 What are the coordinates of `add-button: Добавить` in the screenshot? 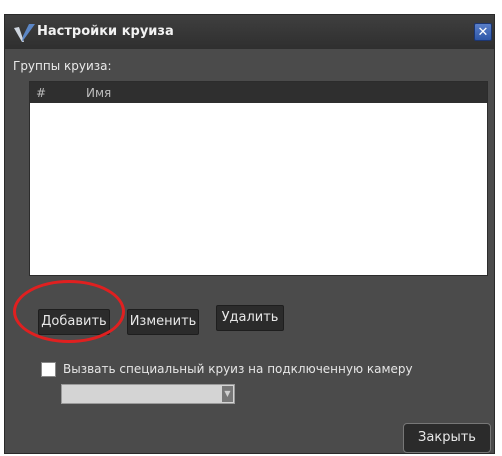 It's located at (74, 322).